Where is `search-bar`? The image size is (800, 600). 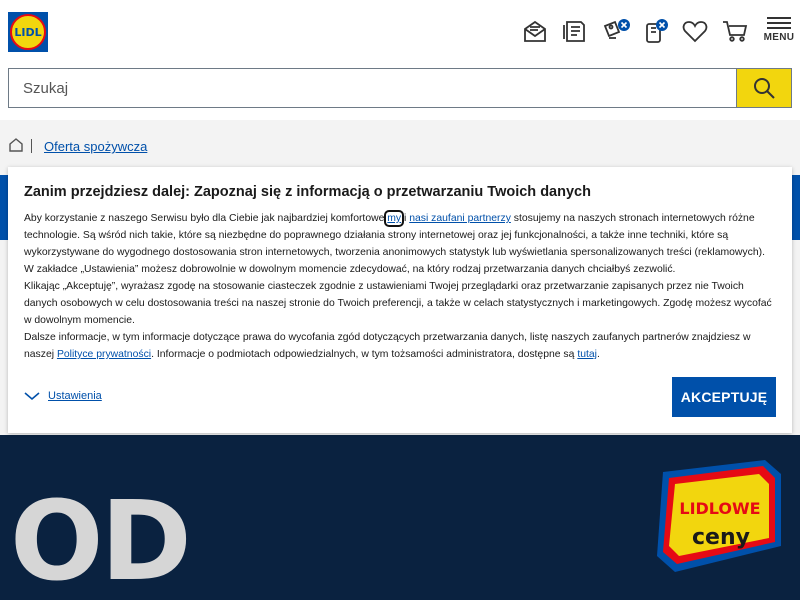
search-bar is located at coordinates (400, 88).